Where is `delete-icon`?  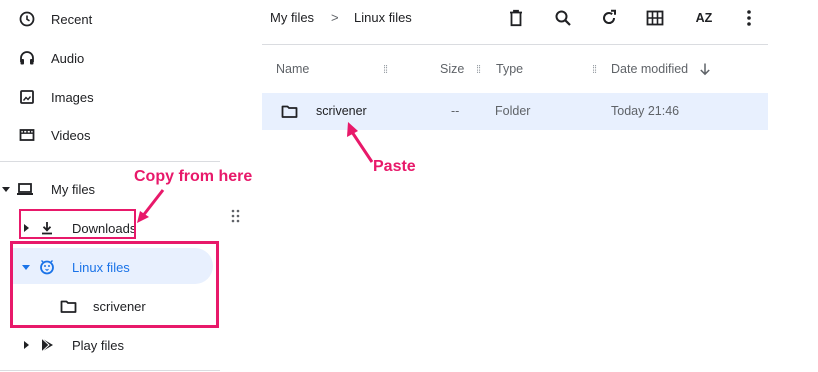 delete-icon is located at coordinates (516, 18).